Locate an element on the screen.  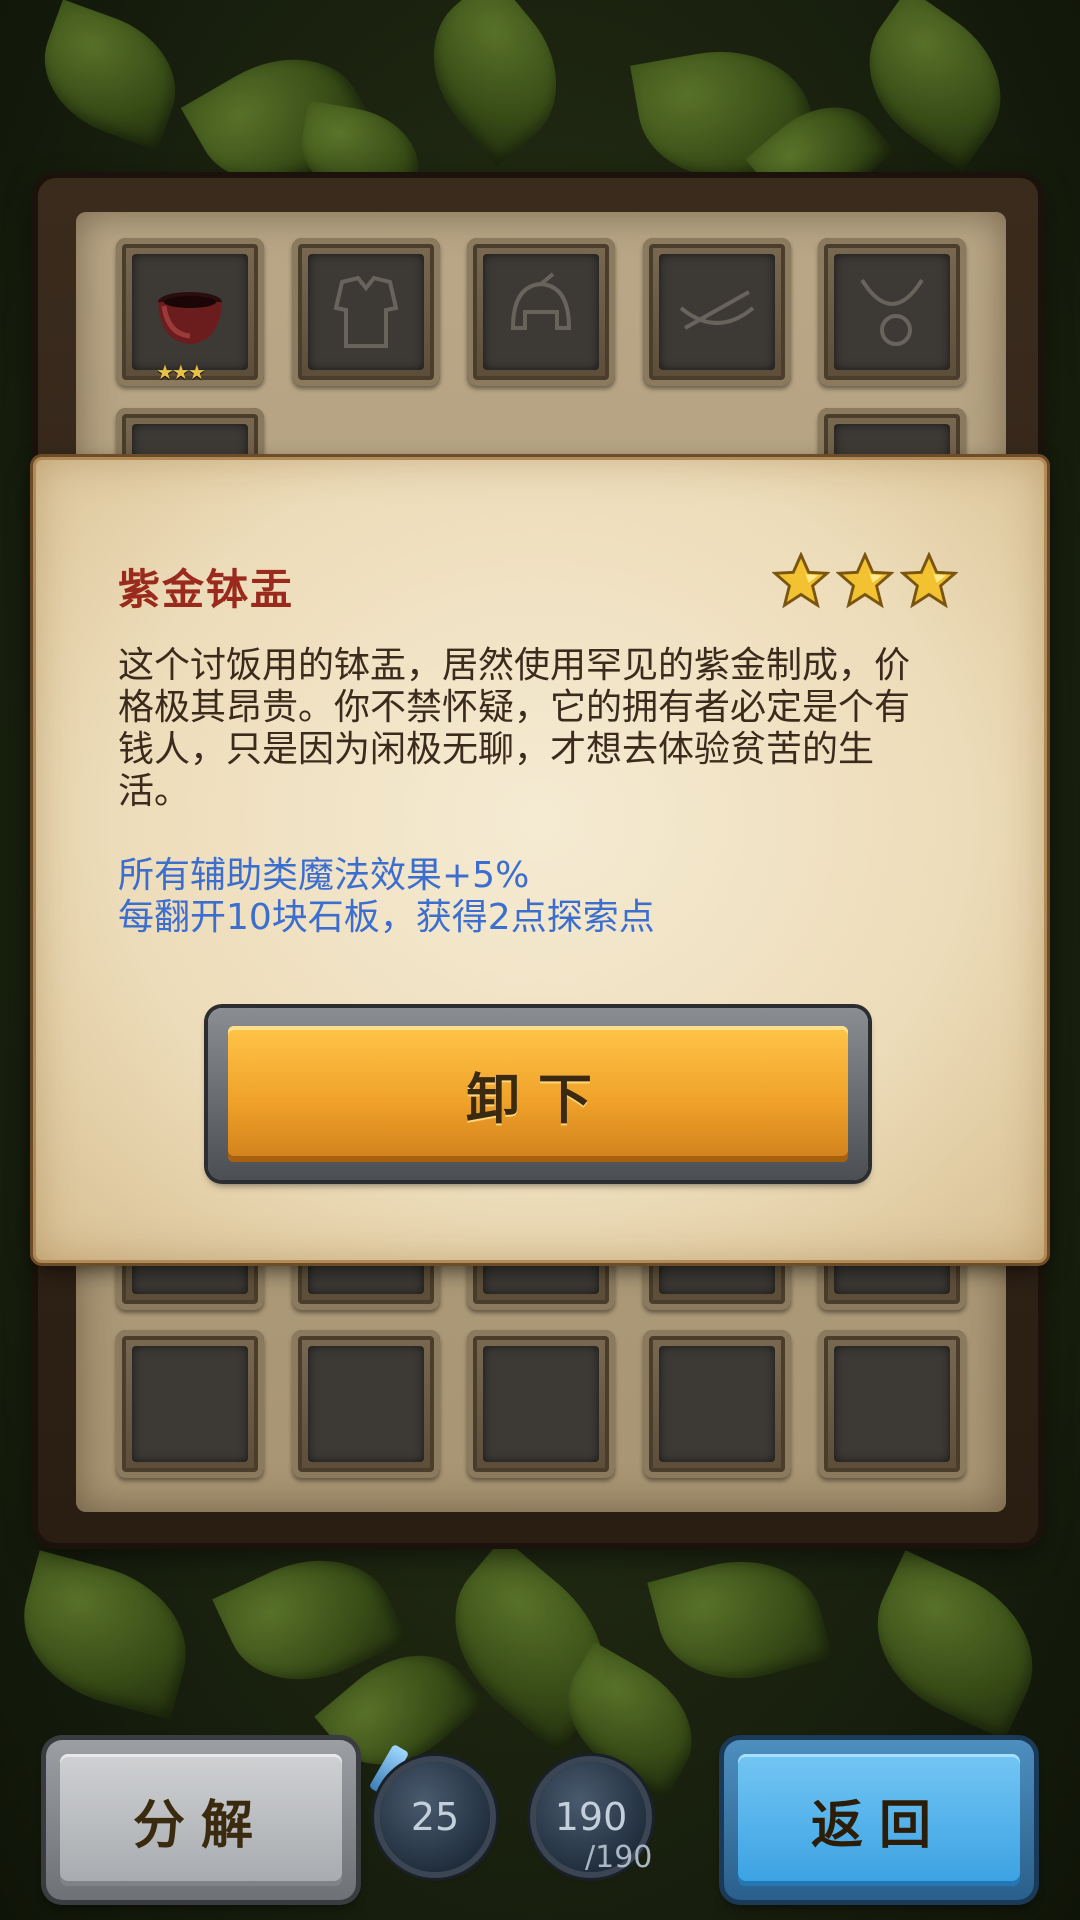
equipment-slot-amulet is located at coordinates (892, 312).